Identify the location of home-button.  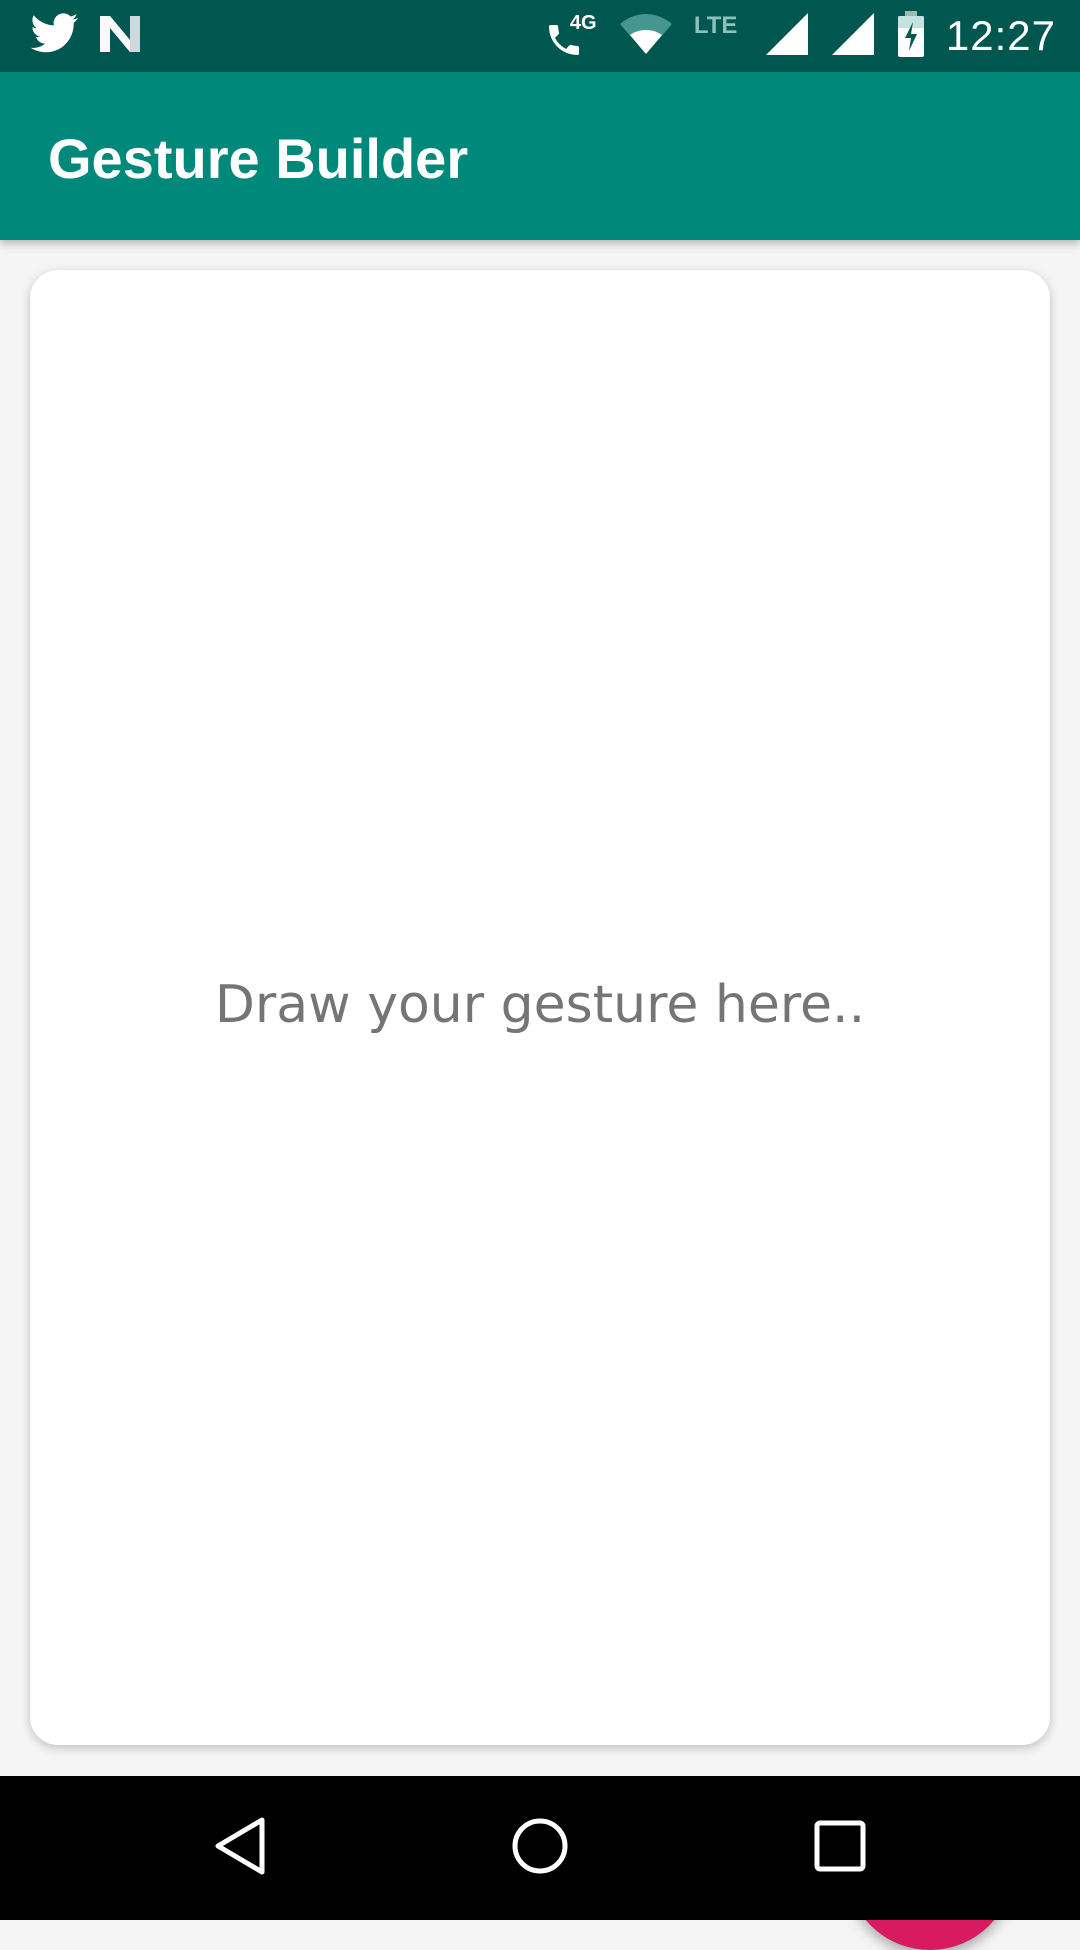
(540, 1848).